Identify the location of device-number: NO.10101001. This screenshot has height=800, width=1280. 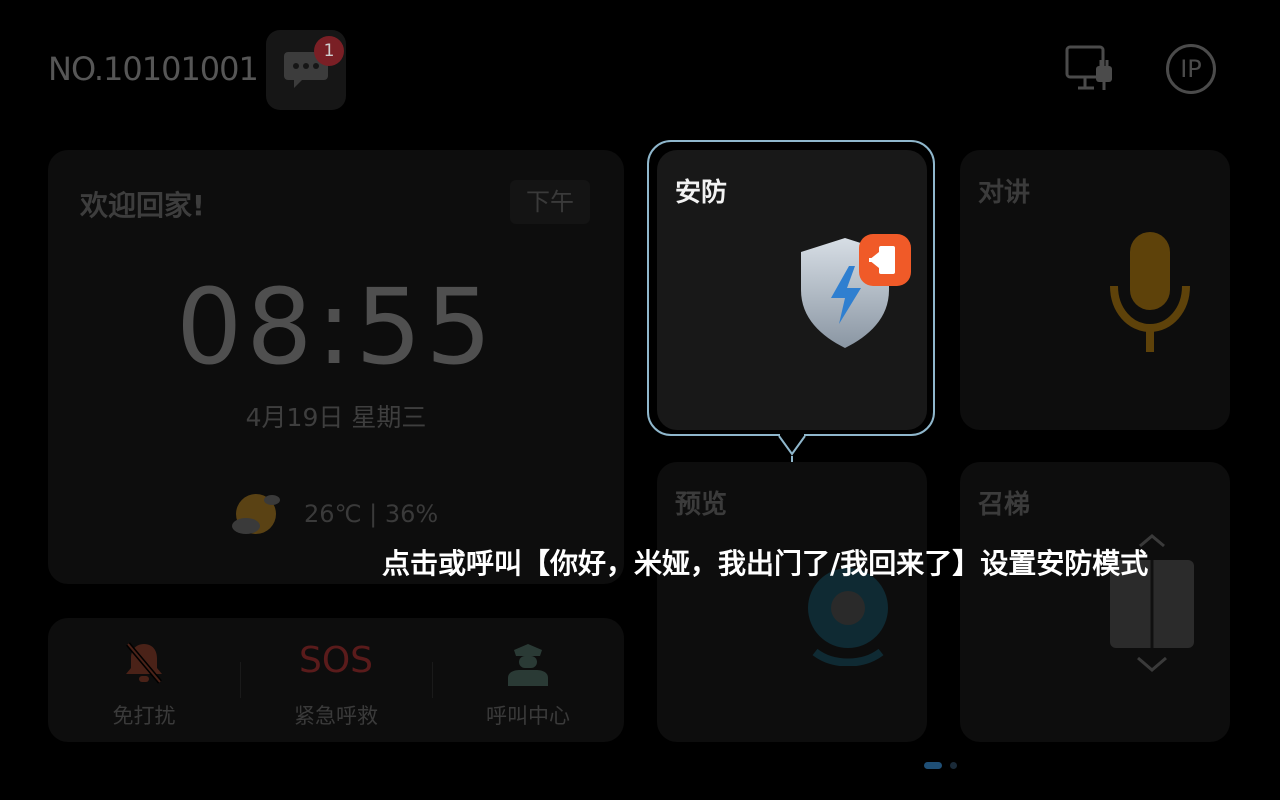
(153, 69).